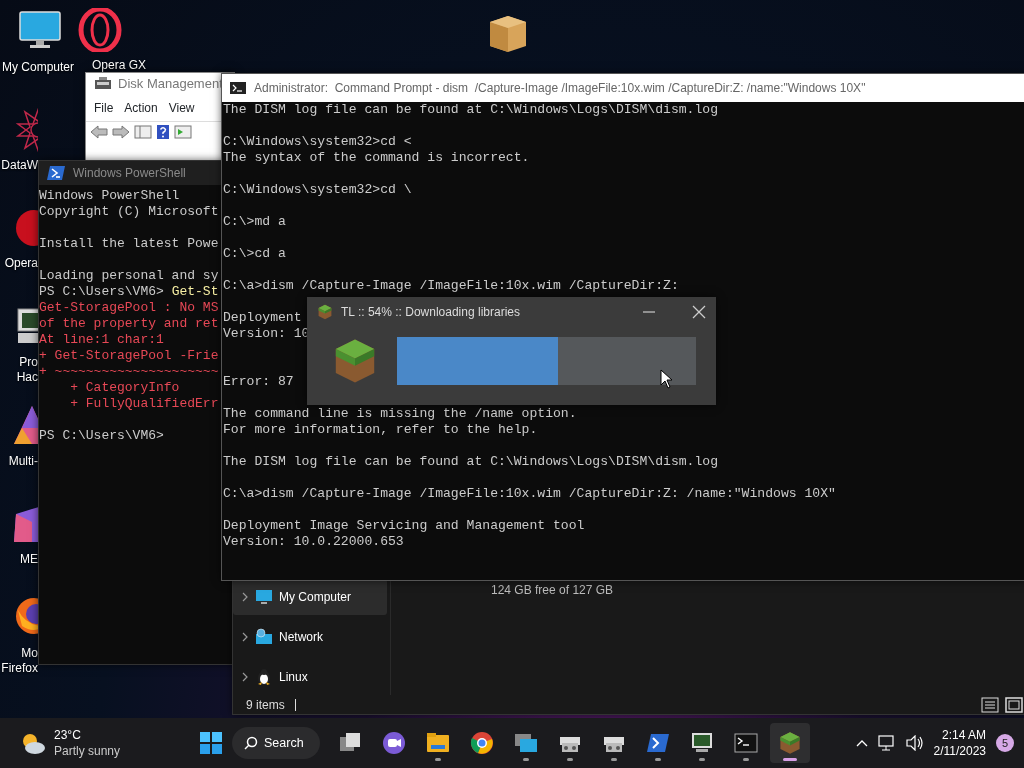 This screenshot has width=1024, height=768. Describe the element at coordinates (124, 388) in the screenshot. I see `error-line: + CategoryInfo` at that location.